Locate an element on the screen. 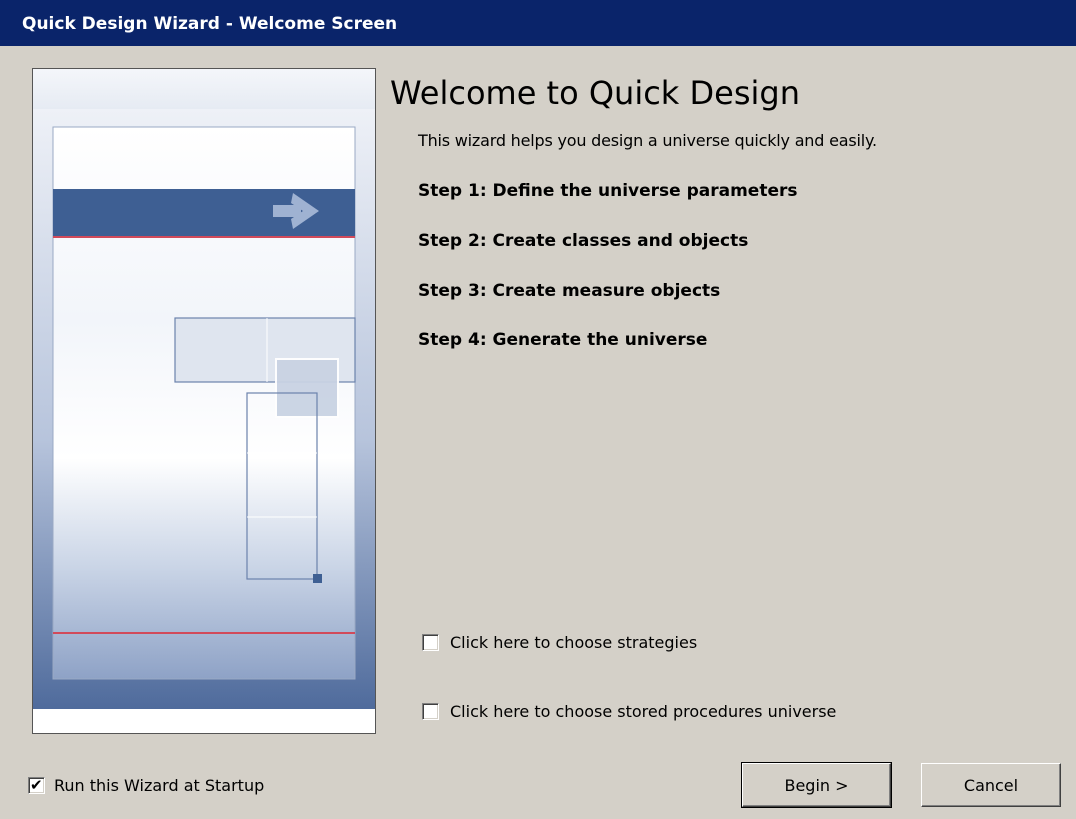 The image size is (1076, 819). startup-option: ✔ Run this Wizard at Startup is located at coordinates (146, 785).